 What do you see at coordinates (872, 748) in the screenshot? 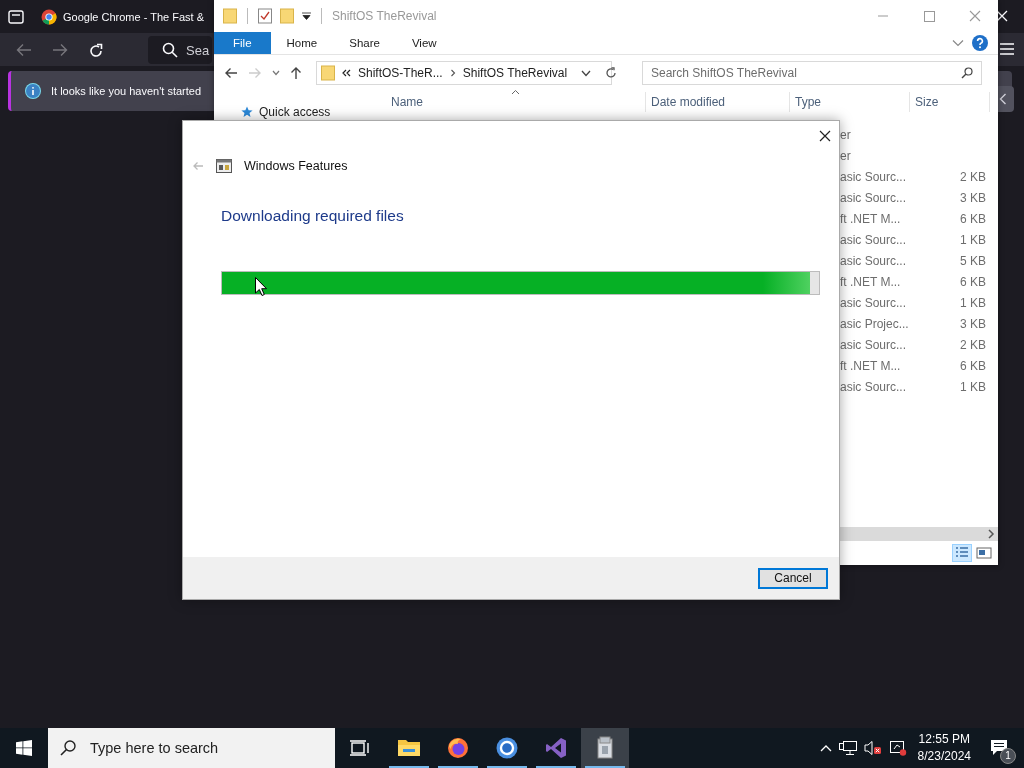
I see `muted-speaker-icon` at bounding box center [872, 748].